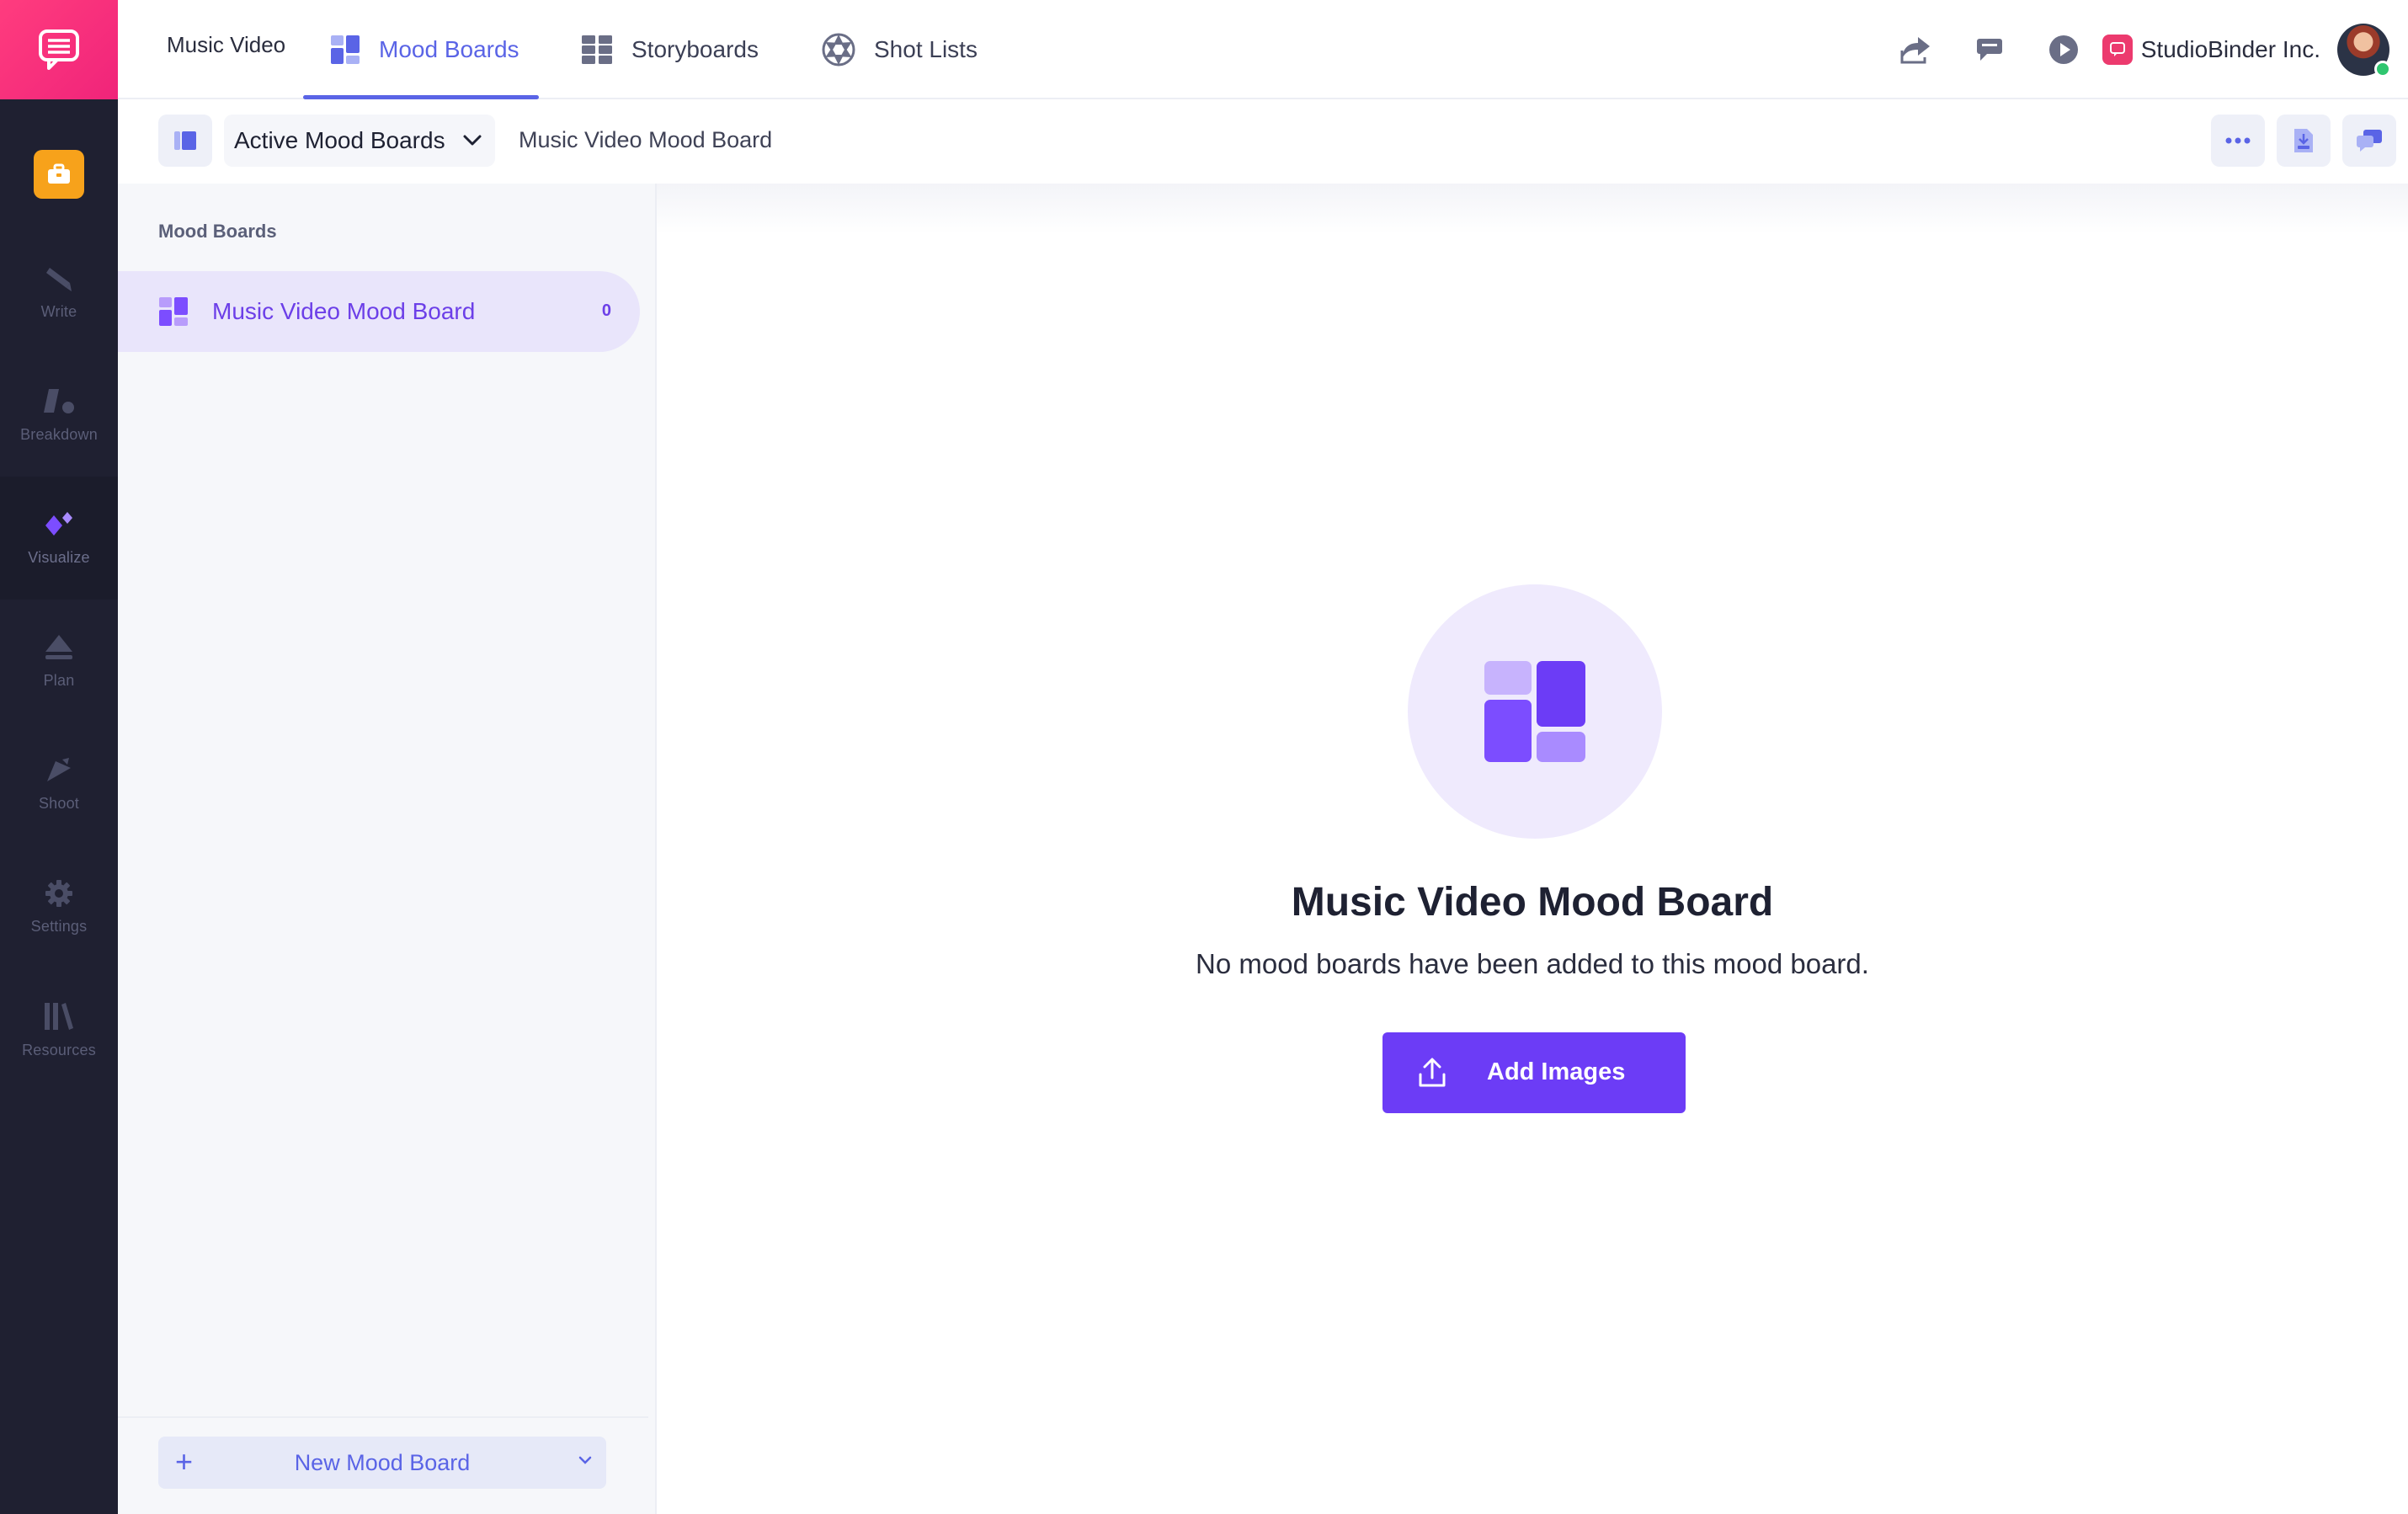 The image size is (2408, 1514). I want to click on project-name-link: Music Video, so click(226, 45).